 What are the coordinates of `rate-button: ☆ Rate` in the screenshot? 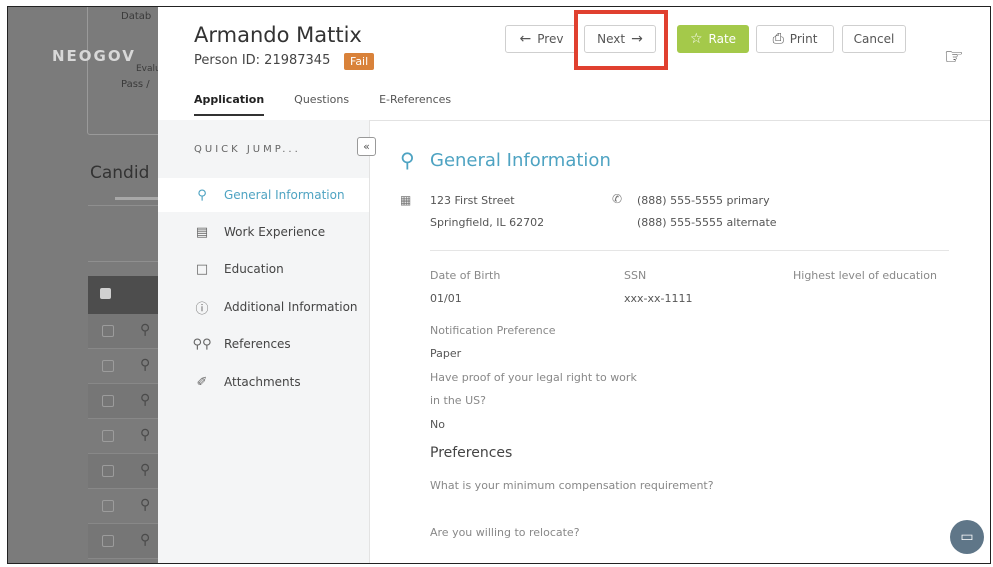 It's located at (713, 39).